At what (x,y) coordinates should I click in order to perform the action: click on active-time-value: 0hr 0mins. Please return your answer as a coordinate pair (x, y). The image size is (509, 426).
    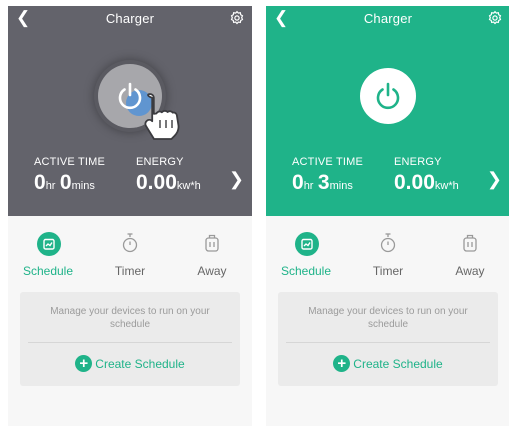
    Looking at the image, I should click on (64, 183).